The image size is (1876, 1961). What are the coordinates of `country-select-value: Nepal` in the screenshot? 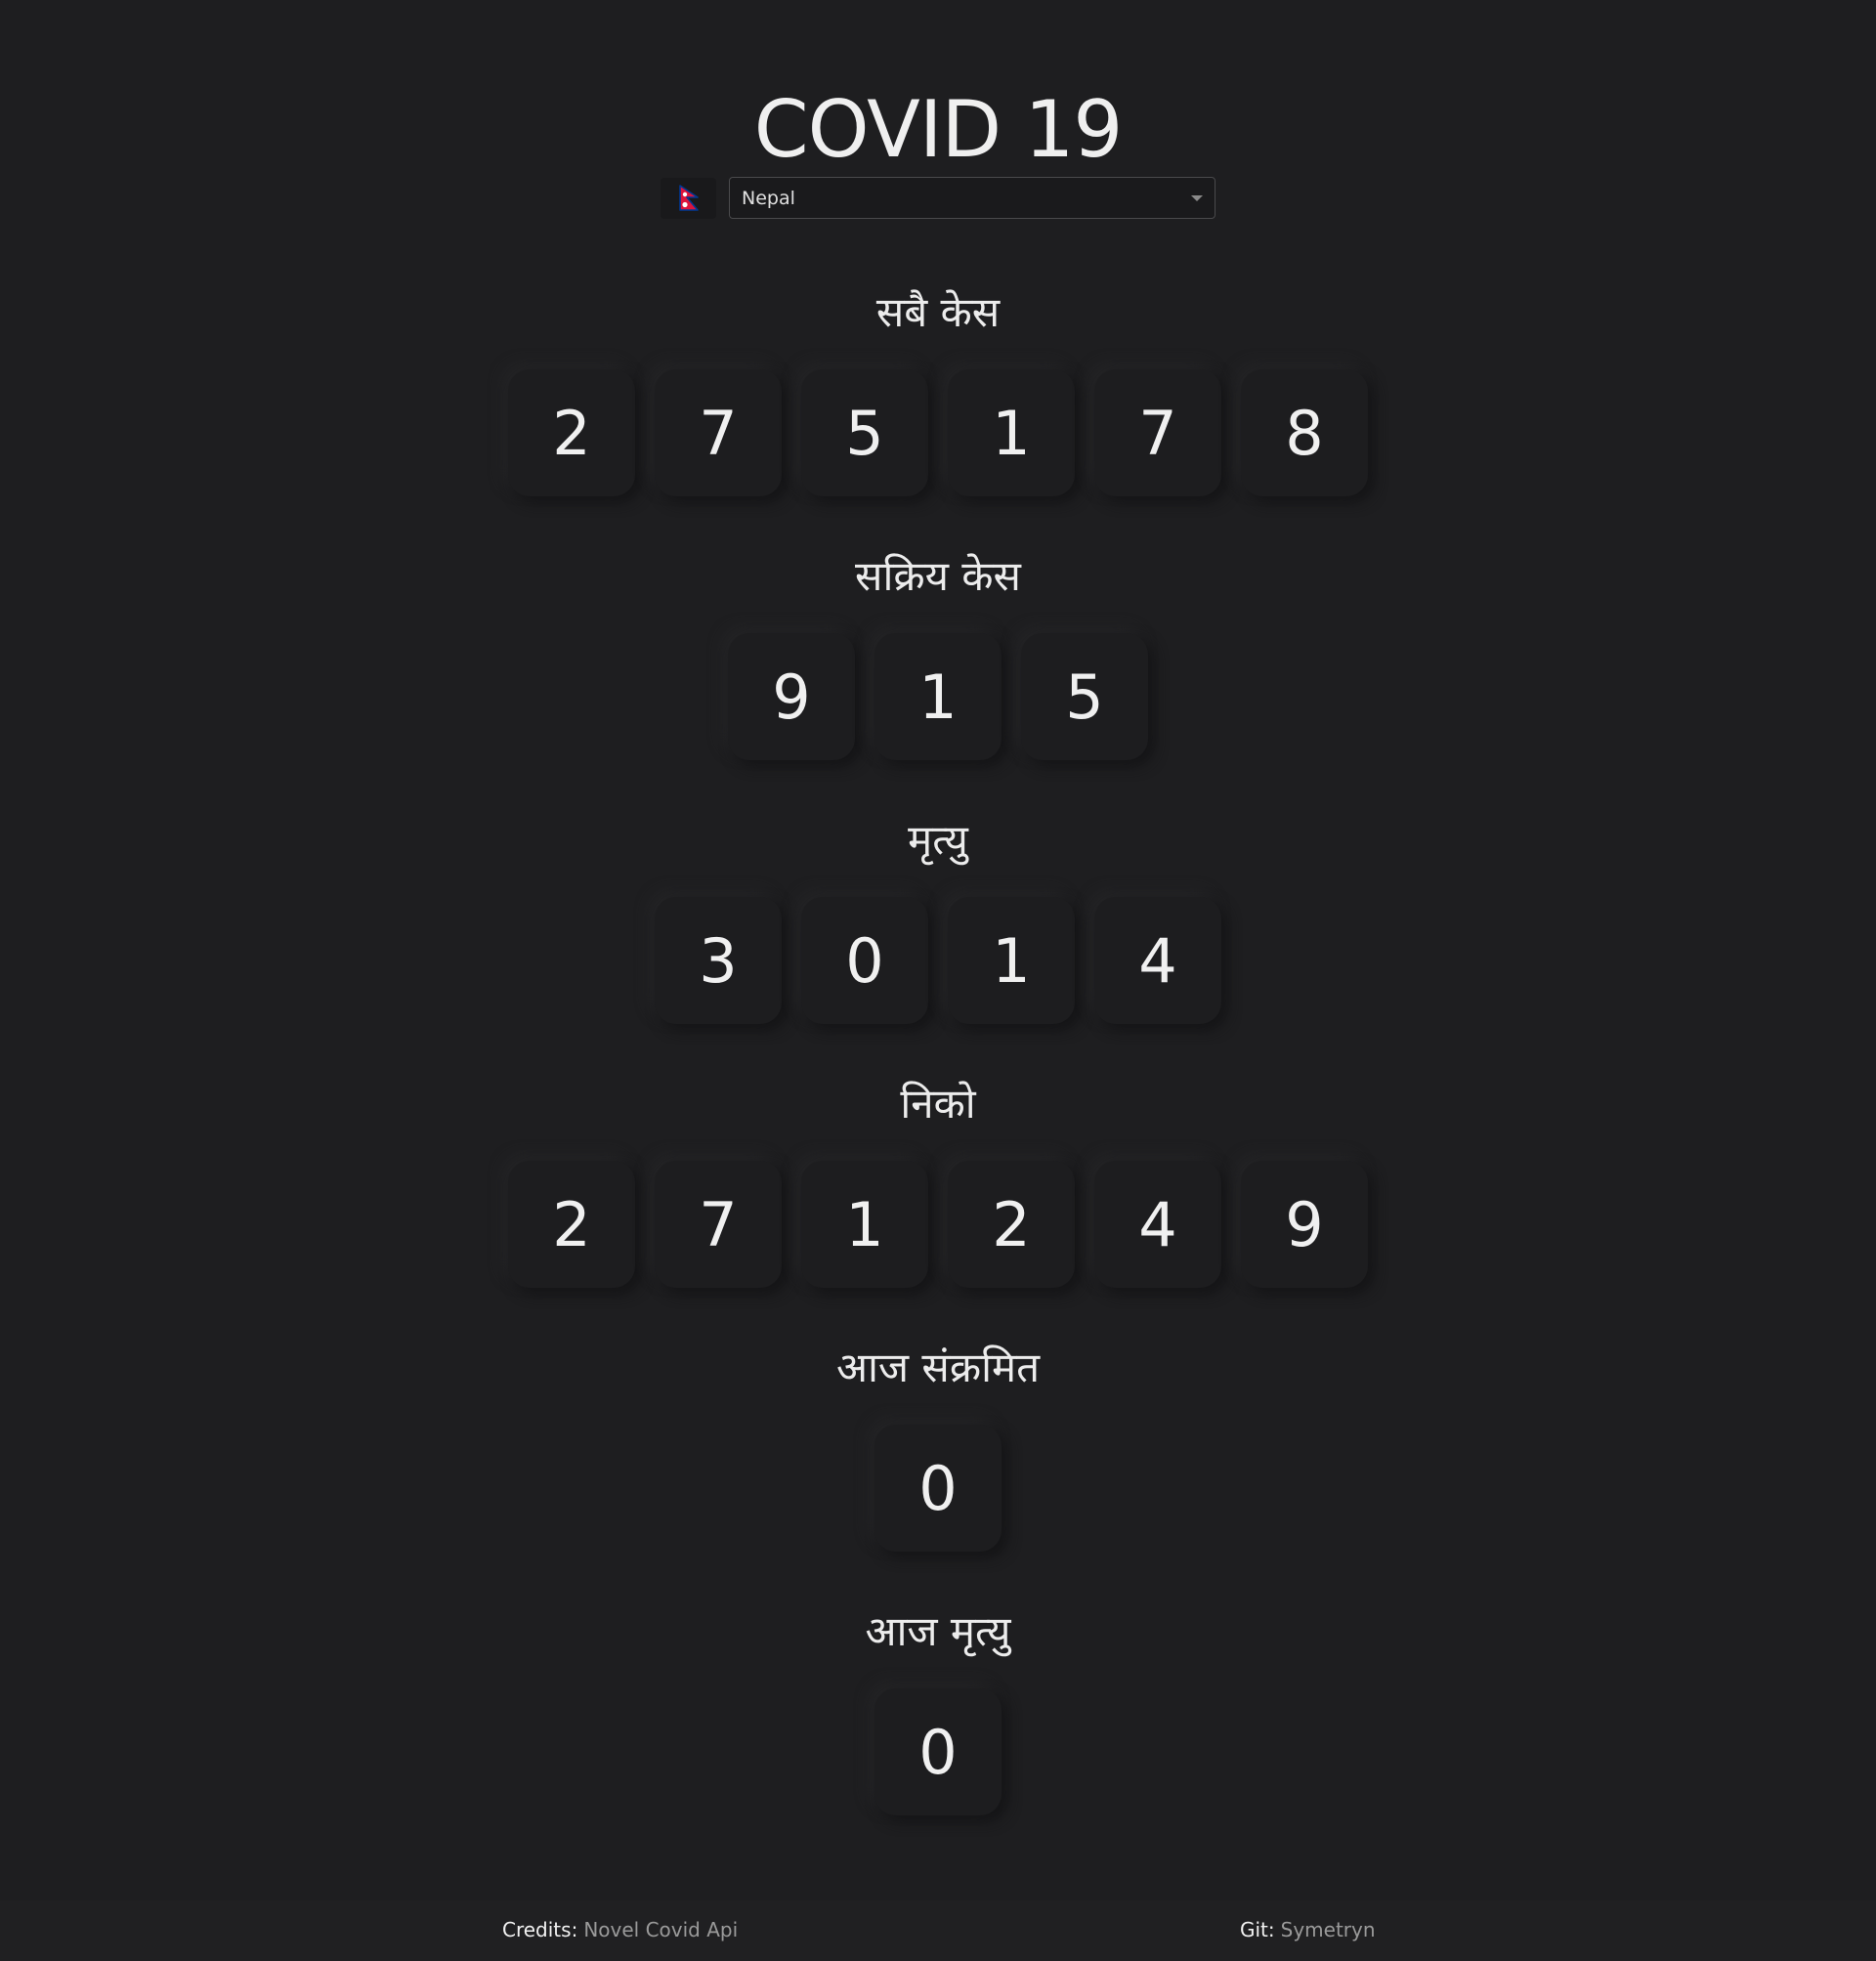 It's located at (768, 198).